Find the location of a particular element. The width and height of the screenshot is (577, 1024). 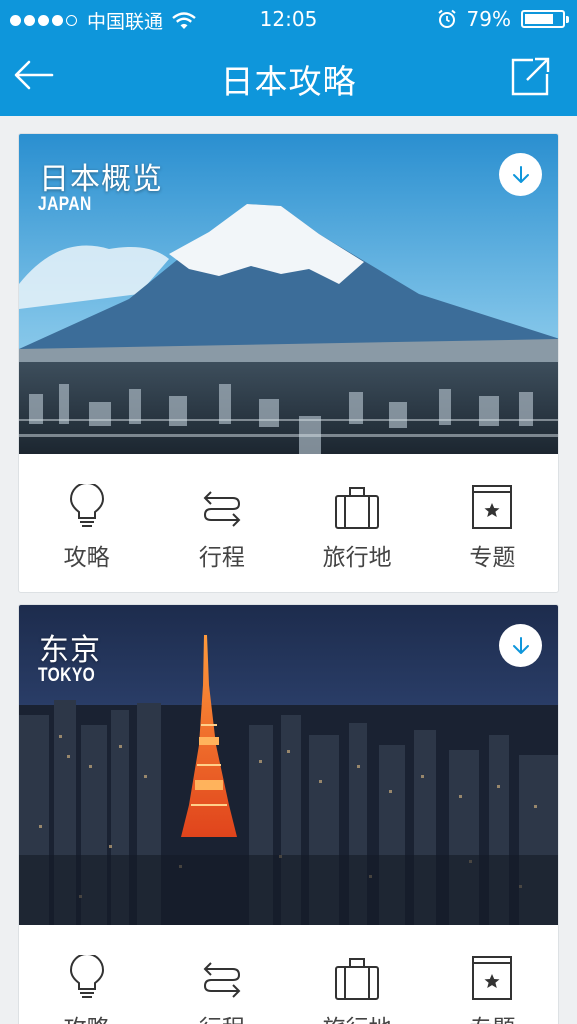

alarm-icon is located at coordinates (446, 18).